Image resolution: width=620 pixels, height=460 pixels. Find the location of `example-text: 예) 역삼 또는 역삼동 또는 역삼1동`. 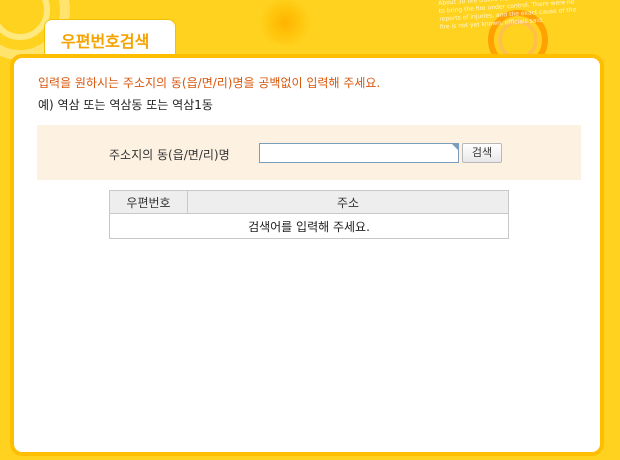

example-text: 예) 역삼 또는 역삼동 또는 역삼1동 is located at coordinates (125, 105).